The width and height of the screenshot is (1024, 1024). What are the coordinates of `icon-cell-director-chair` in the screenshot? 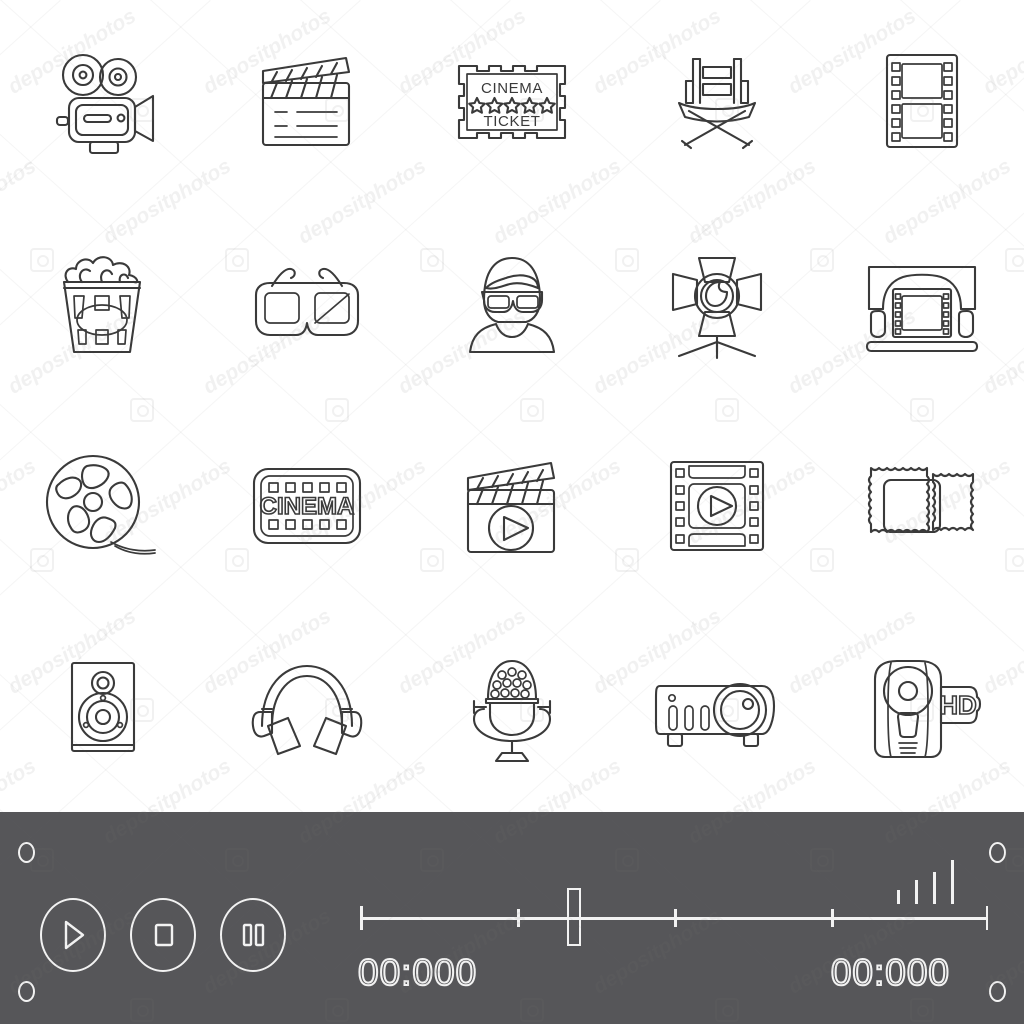 It's located at (716, 101).